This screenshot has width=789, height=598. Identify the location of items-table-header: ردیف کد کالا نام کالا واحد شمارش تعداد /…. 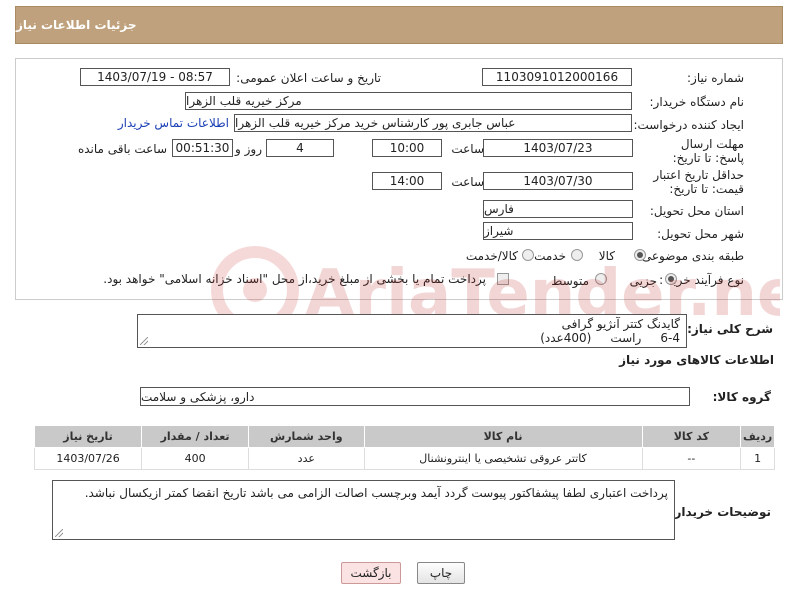
(404, 436).